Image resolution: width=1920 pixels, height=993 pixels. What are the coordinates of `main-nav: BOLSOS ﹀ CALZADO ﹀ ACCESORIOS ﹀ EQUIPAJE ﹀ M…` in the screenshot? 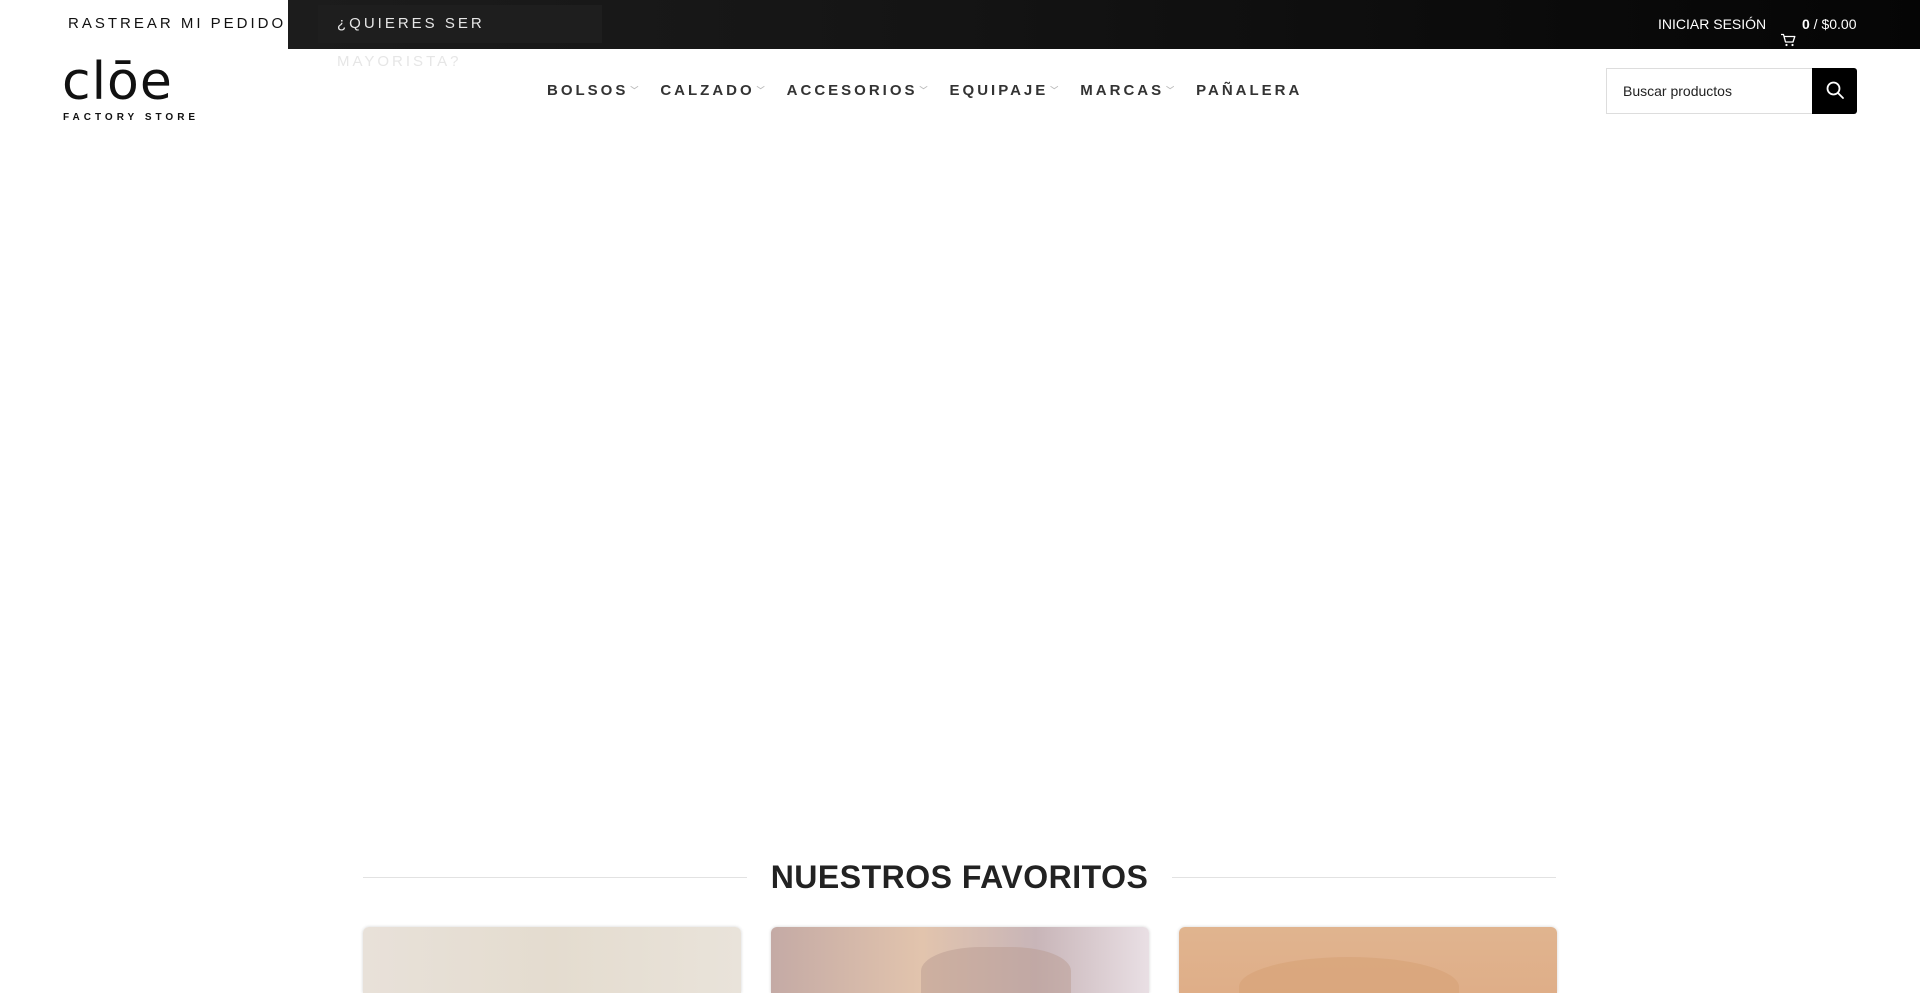 It's located at (935, 90).